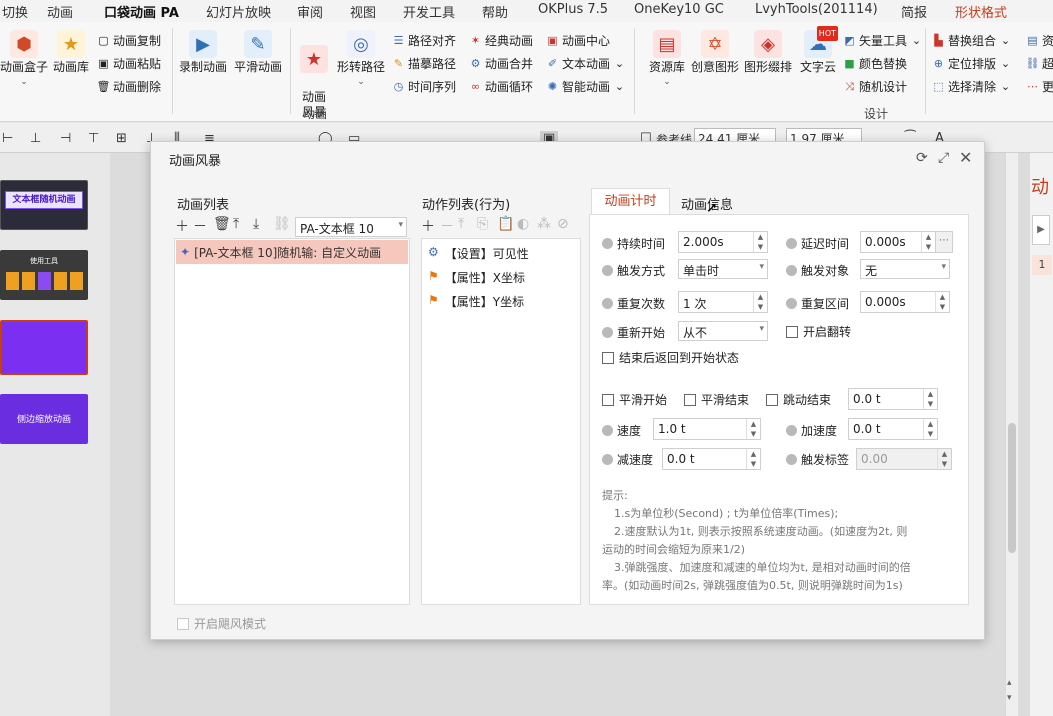 This screenshot has width=1053, height=716. I want to click on anim-library-button: ★ 动画库, so click(71, 52).